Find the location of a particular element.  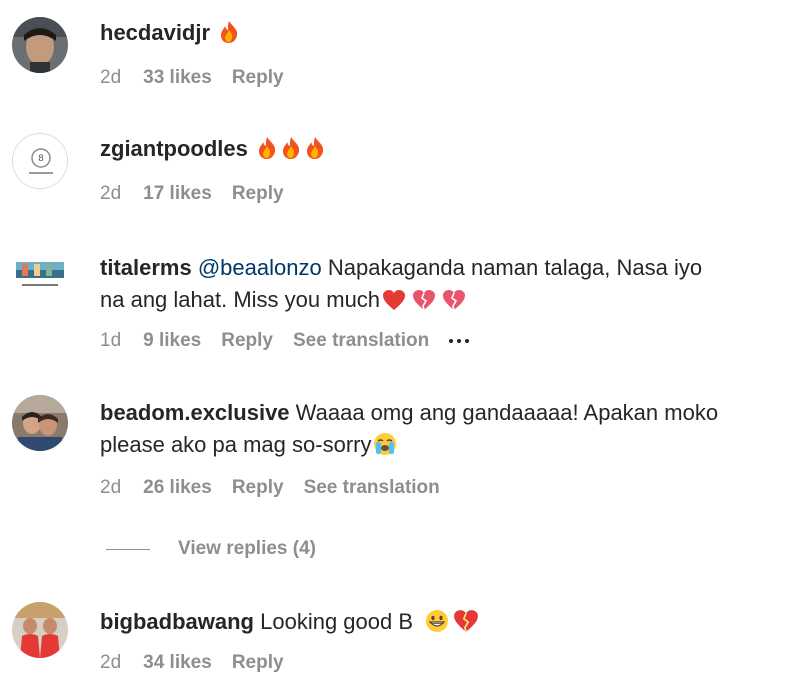

avatar: 8 is located at coordinates (40, 161).